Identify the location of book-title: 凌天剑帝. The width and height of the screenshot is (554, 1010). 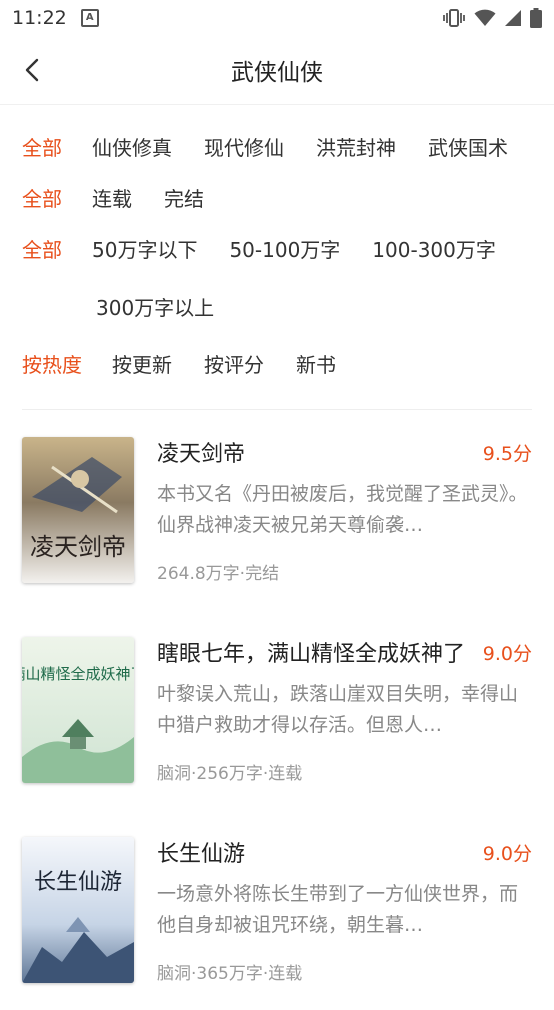
(201, 452).